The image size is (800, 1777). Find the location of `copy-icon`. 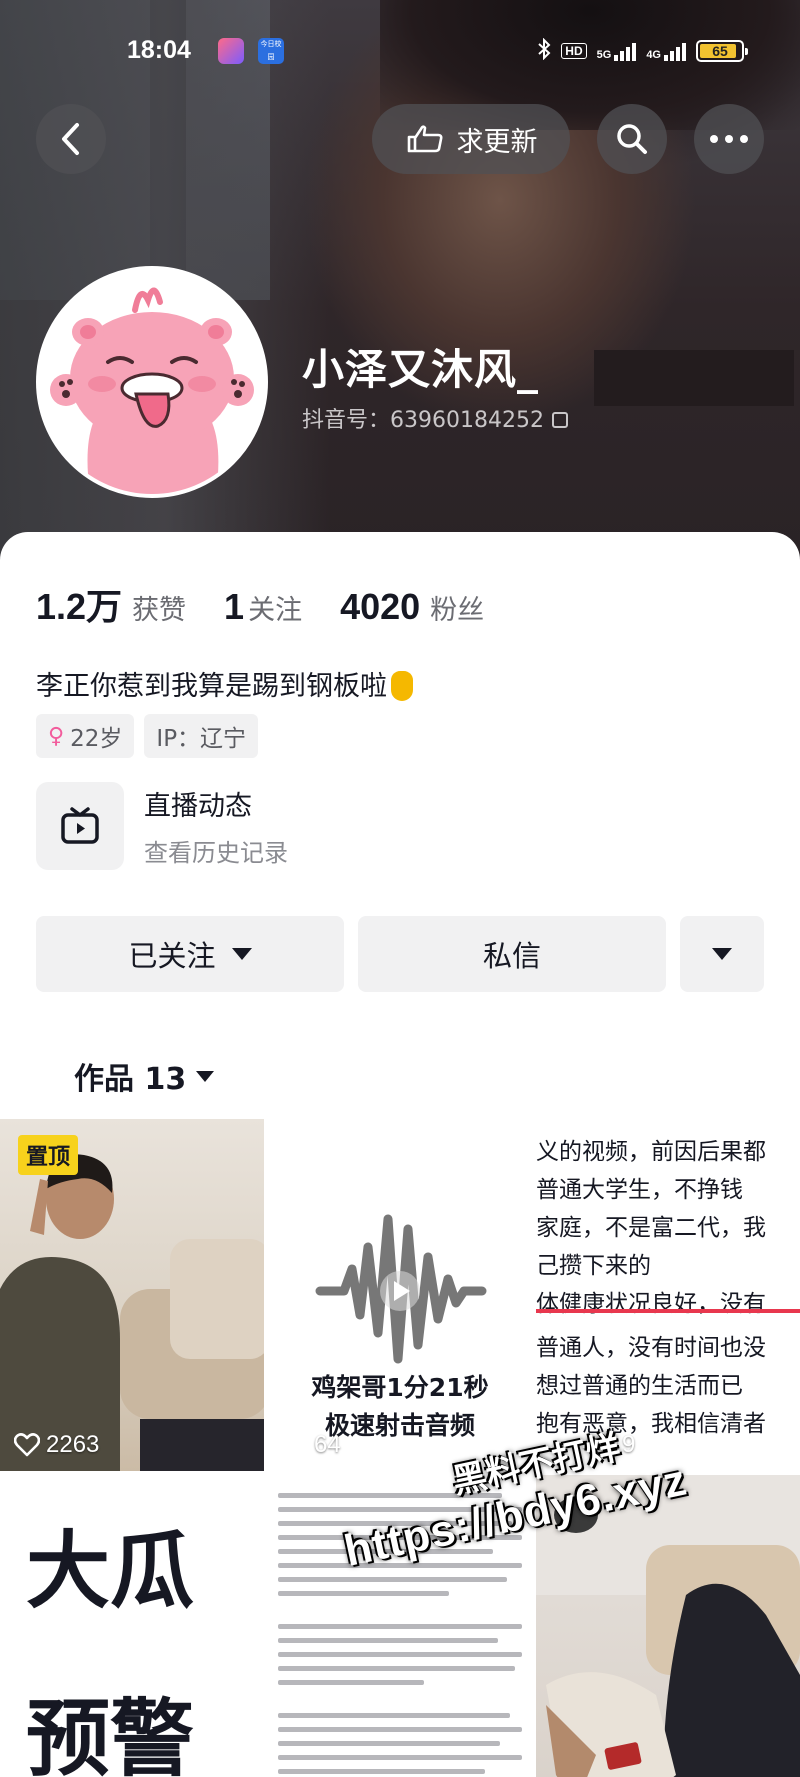

copy-icon is located at coordinates (559, 420).